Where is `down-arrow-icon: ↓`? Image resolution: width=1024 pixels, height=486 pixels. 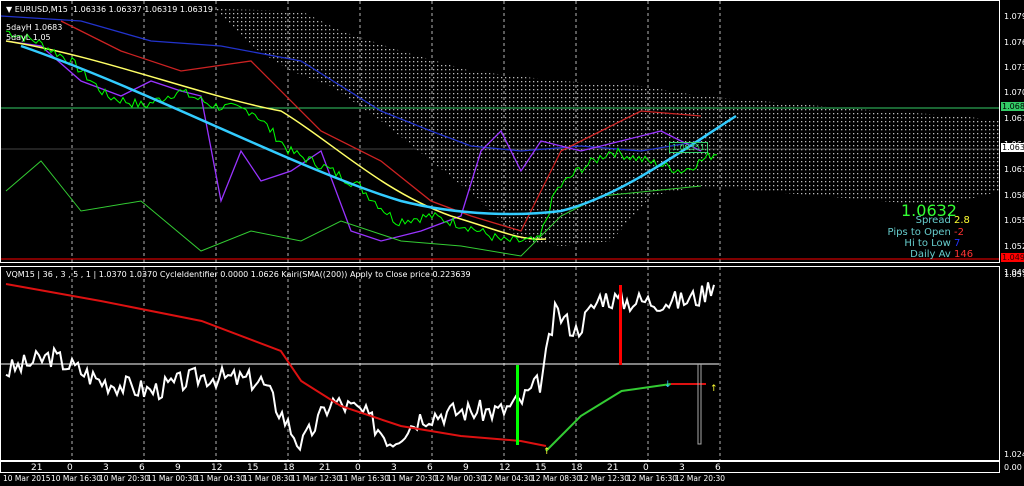
down-arrow-icon: ↓ is located at coordinates (668, 385).